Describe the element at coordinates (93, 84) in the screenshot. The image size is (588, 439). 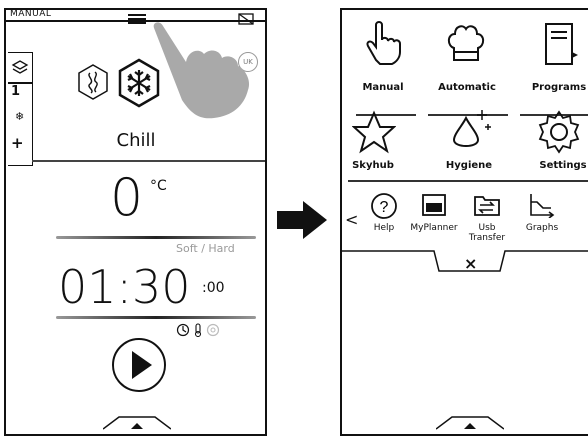
I see `defrost-hexagon-icon` at that location.